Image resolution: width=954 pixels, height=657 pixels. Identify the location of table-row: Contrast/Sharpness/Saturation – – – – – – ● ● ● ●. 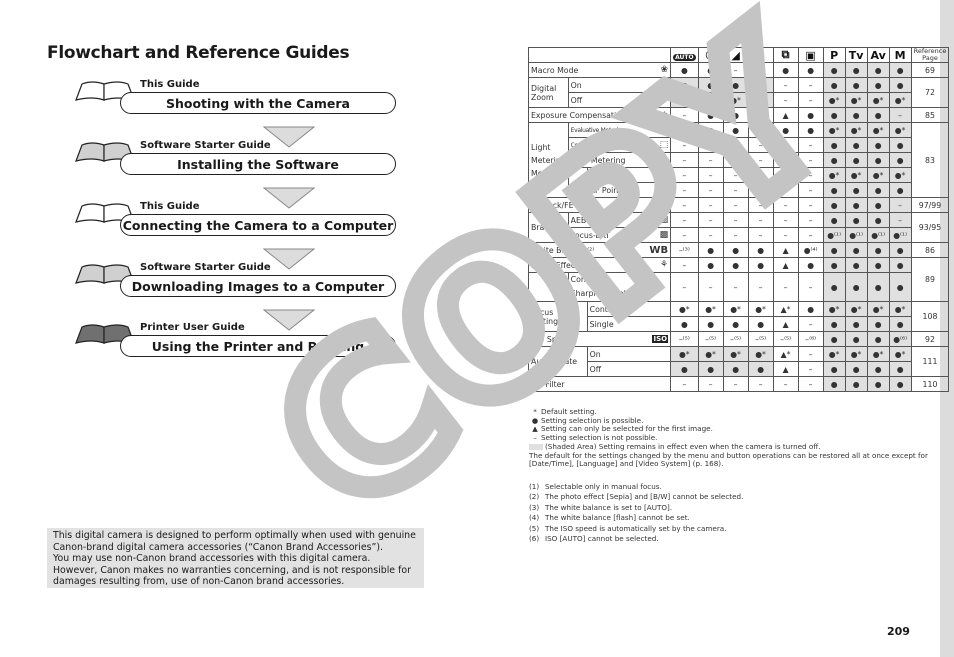
(738, 287).